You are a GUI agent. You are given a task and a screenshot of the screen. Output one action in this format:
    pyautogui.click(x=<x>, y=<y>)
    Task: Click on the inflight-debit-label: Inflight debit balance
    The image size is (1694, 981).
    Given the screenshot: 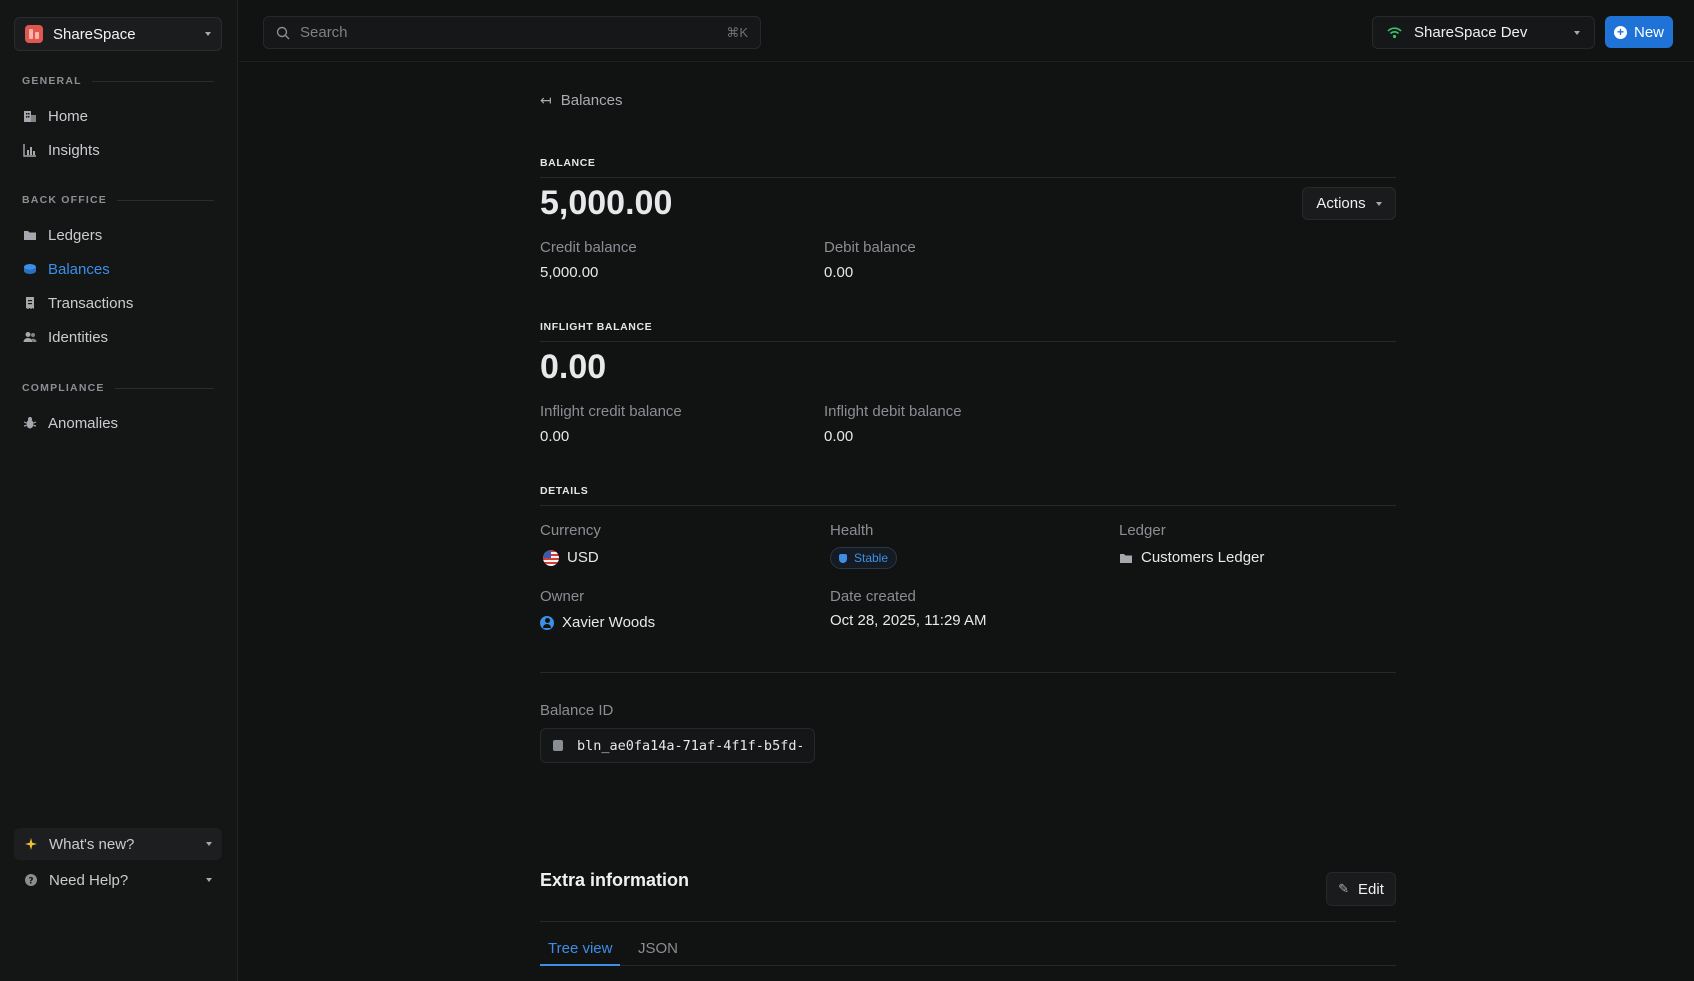 What is the action you would take?
    pyautogui.click(x=893, y=411)
    